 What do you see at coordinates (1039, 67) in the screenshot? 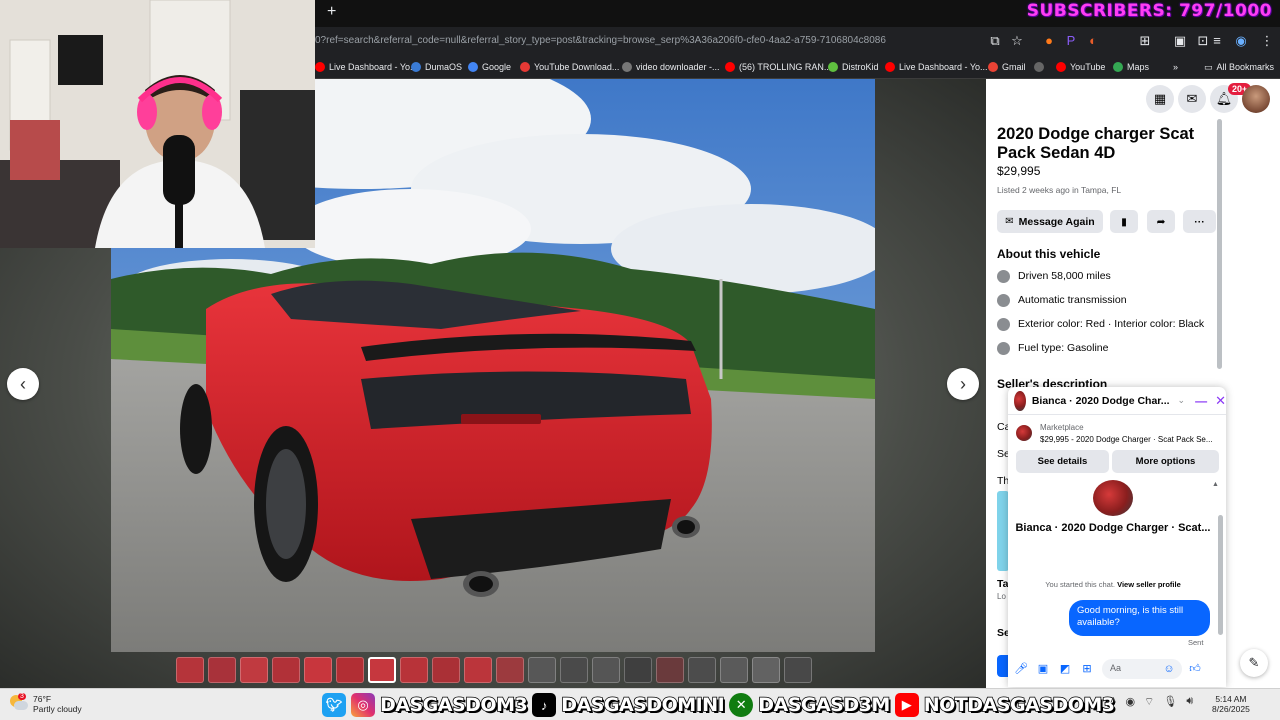
I see `bookmark-item` at bounding box center [1039, 67].